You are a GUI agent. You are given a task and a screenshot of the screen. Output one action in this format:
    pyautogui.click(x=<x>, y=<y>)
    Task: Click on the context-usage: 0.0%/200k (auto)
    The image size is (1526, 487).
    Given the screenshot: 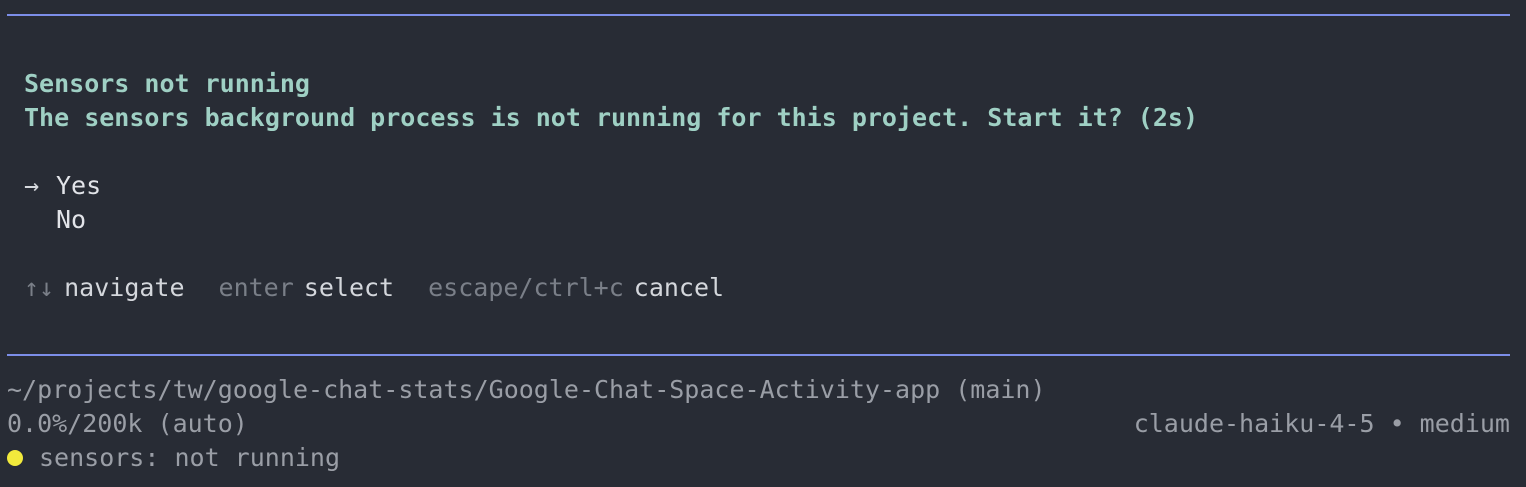 What is the action you would take?
    pyautogui.click(x=127, y=423)
    